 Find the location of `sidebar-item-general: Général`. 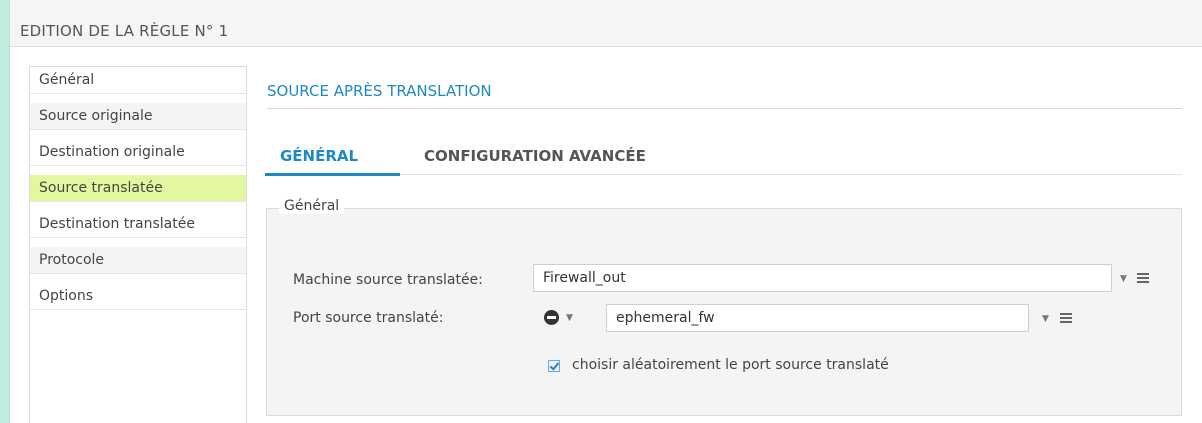

sidebar-item-general: Général is located at coordinates (138, 80).